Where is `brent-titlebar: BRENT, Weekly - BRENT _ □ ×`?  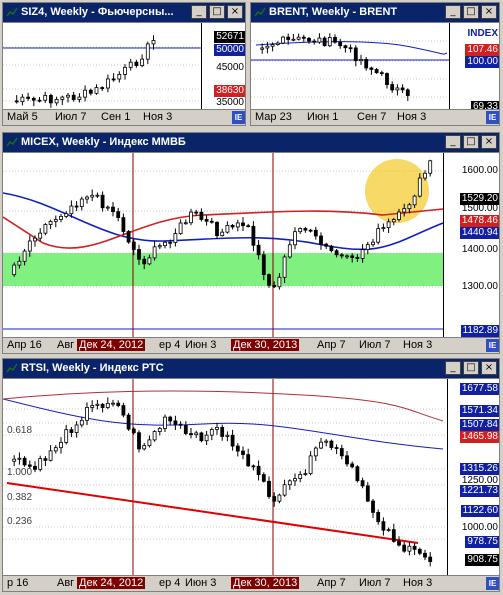 brent-titlebar: BRENT, Weekly - BRENT _ □ × is located at coordinates (375, 13).